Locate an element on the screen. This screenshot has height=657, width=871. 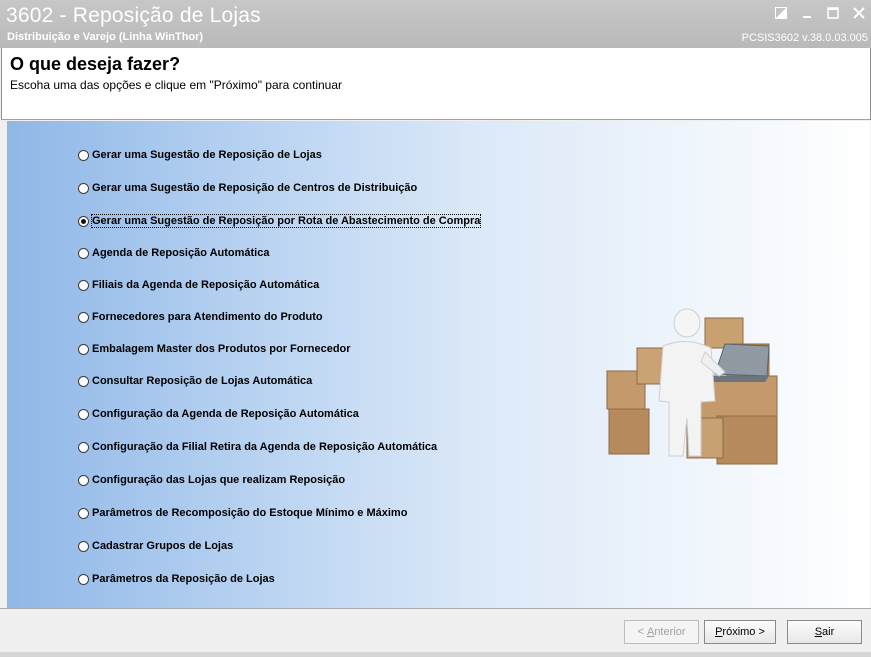
back-button: < Anterior is located at coordinates (661, 632).